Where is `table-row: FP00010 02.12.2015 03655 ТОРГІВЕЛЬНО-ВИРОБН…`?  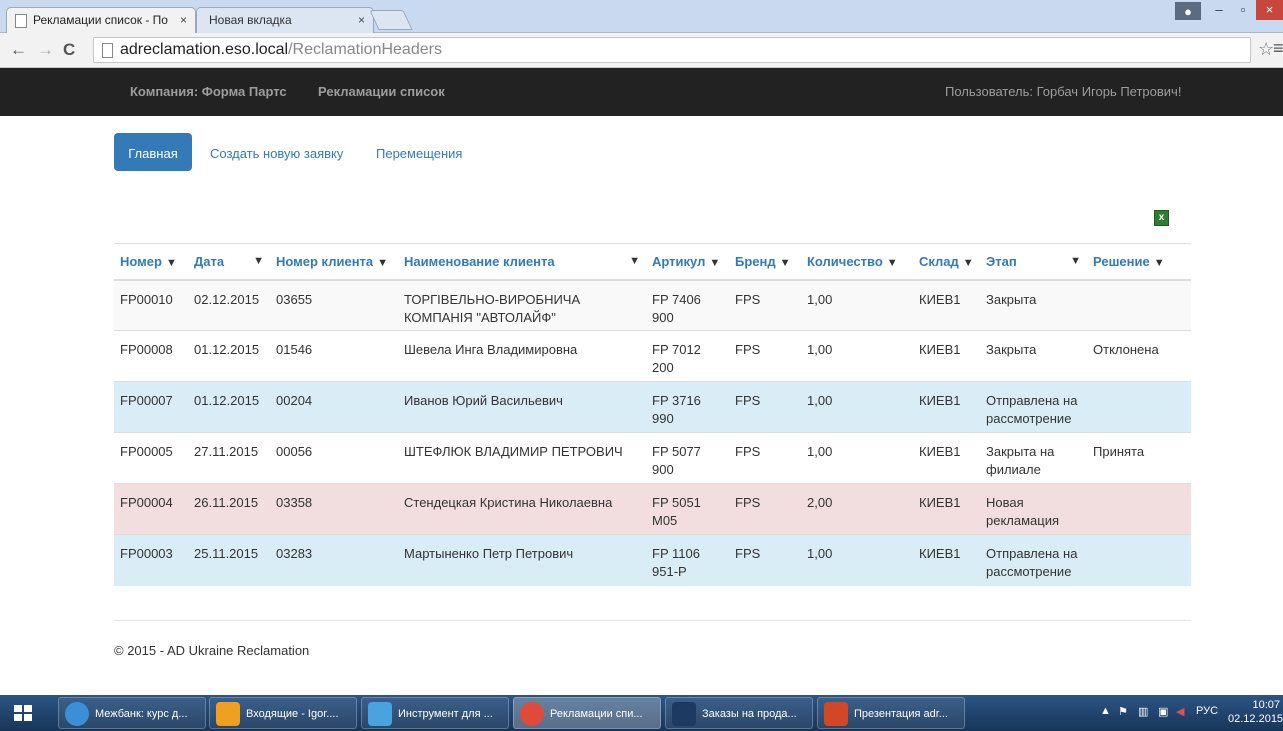
table-row: FP00010 02.12.2015 03655 ТОРГІВЕЛЬНО-ВИРОБН… is located at coordinates (652, 305).